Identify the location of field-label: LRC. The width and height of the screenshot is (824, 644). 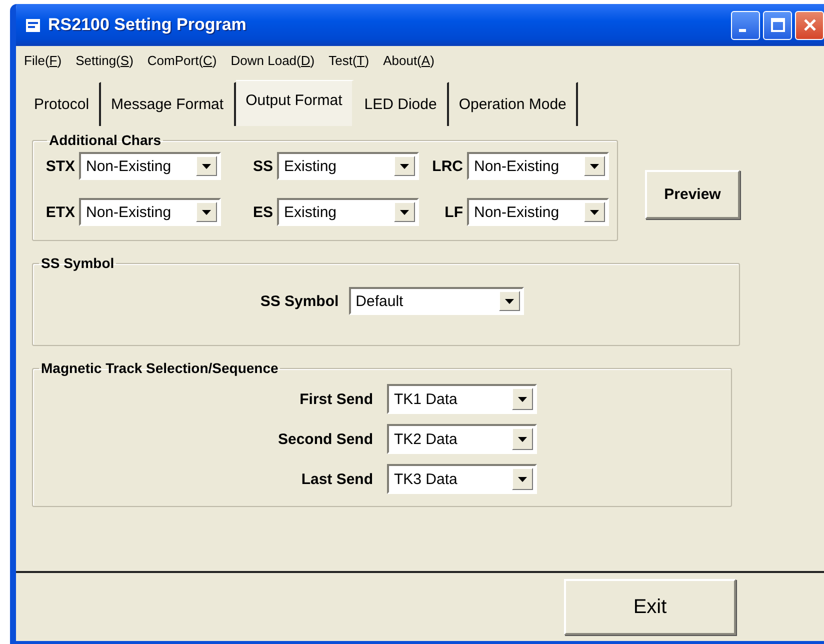
(447, 166).